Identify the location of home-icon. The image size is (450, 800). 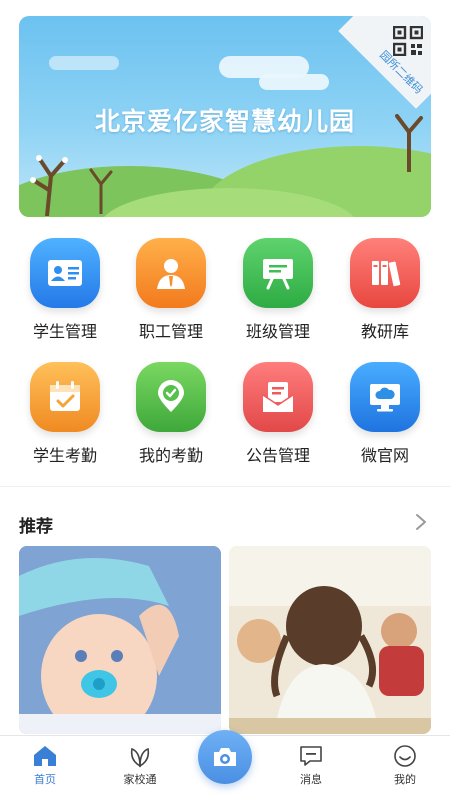
(45, 756).